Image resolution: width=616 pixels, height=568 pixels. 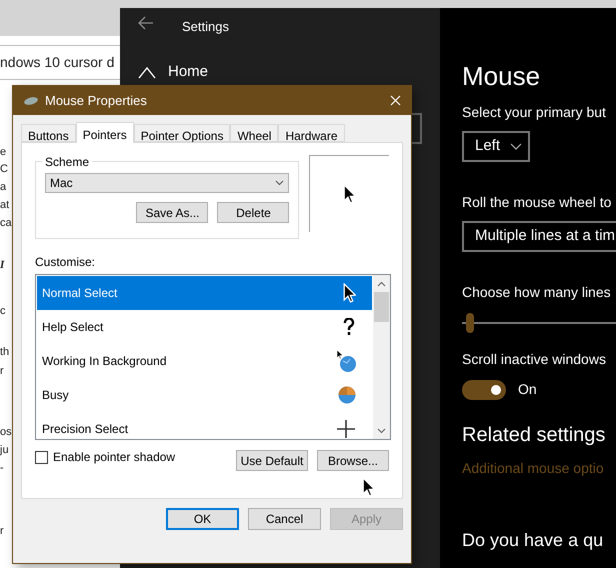 I want to click on checkbox-label: Enable pointer shadow, so click(x=114, y=457).